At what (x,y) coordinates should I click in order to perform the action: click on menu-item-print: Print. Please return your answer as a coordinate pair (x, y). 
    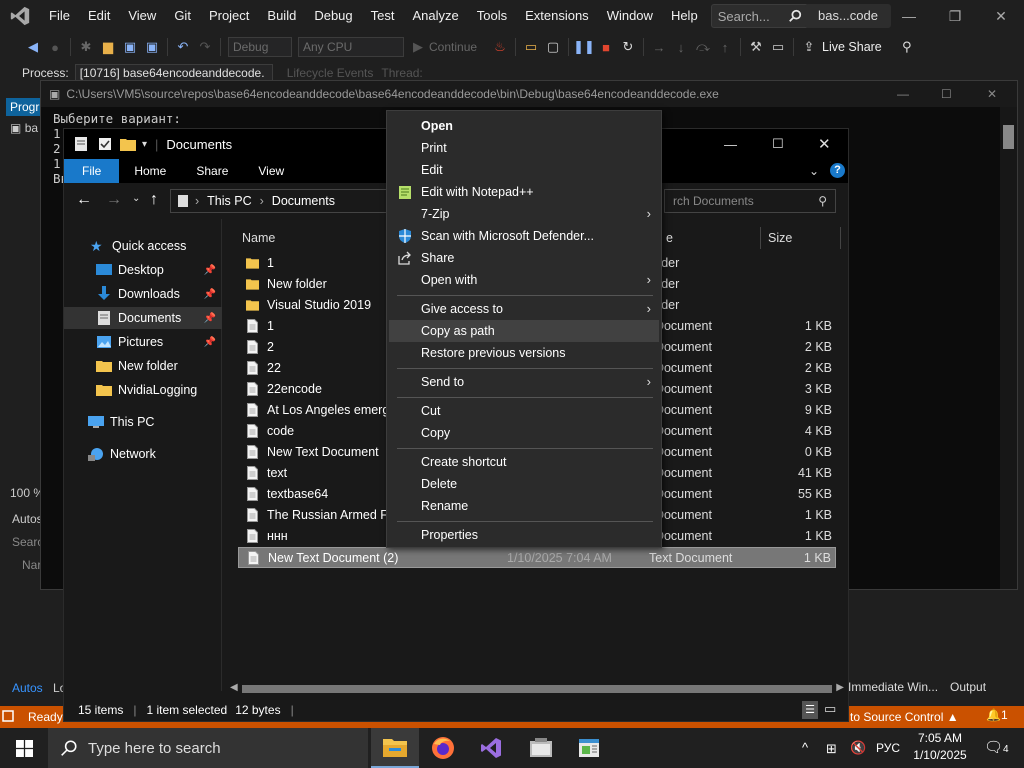
    Looking at the image, I should click on (524, 148).